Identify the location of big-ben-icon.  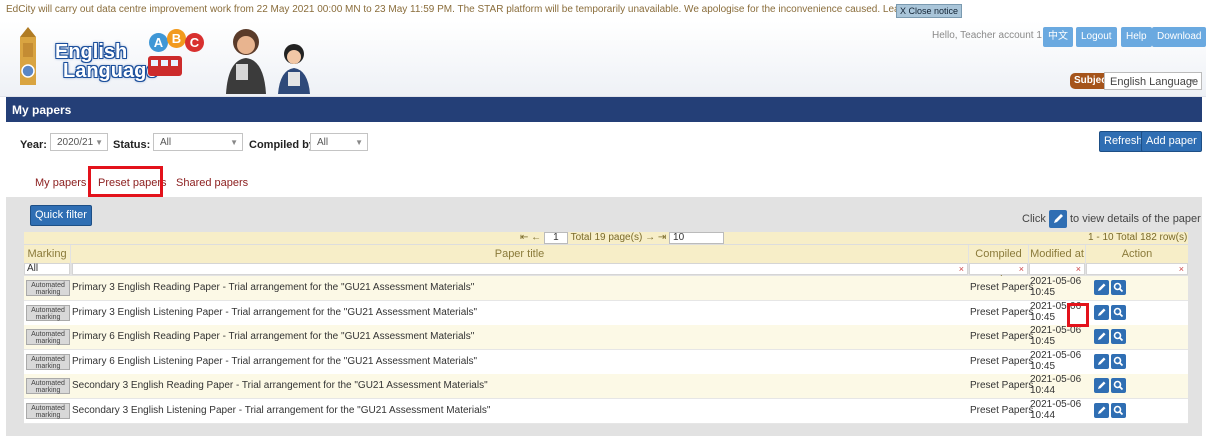
(28, 56).